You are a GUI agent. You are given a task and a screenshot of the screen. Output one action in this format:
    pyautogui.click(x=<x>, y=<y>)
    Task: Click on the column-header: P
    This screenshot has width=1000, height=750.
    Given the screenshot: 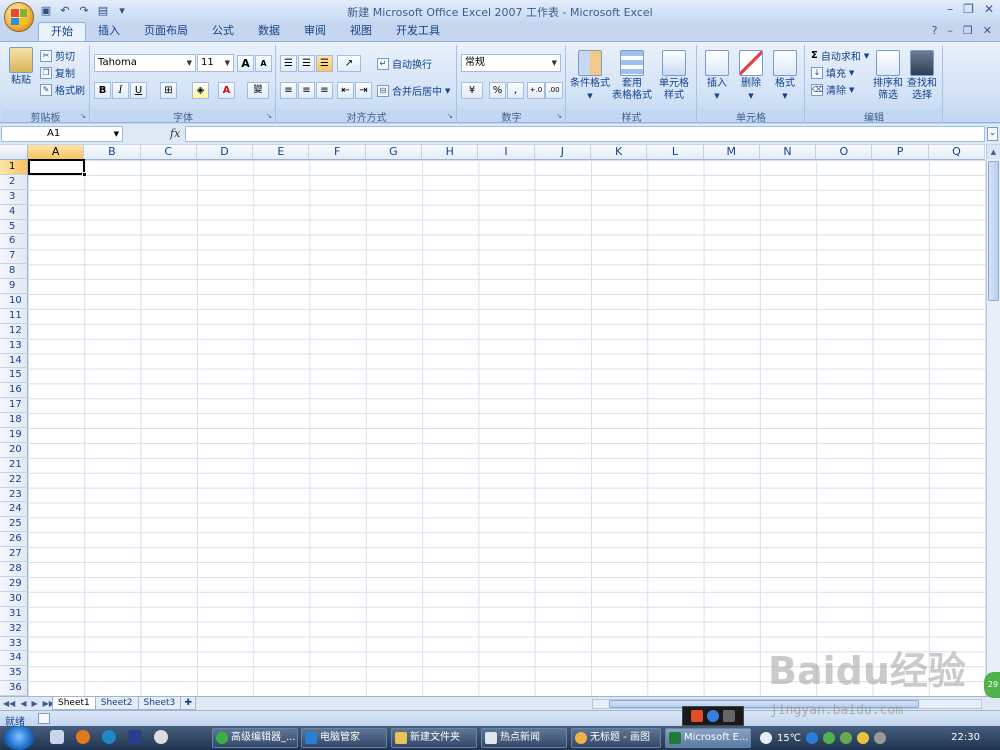 What is the action you would take?
    pyautogui.click(x=900, y=152)
    